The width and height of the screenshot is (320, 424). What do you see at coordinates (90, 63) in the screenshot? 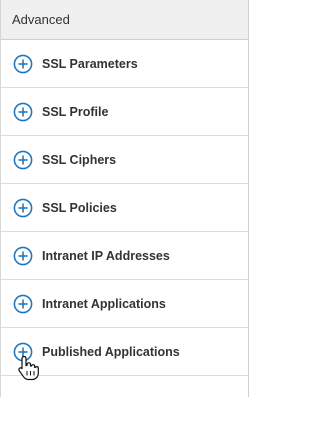
I see `item-label: SSL Parameters` at bounding box center [90, 63].